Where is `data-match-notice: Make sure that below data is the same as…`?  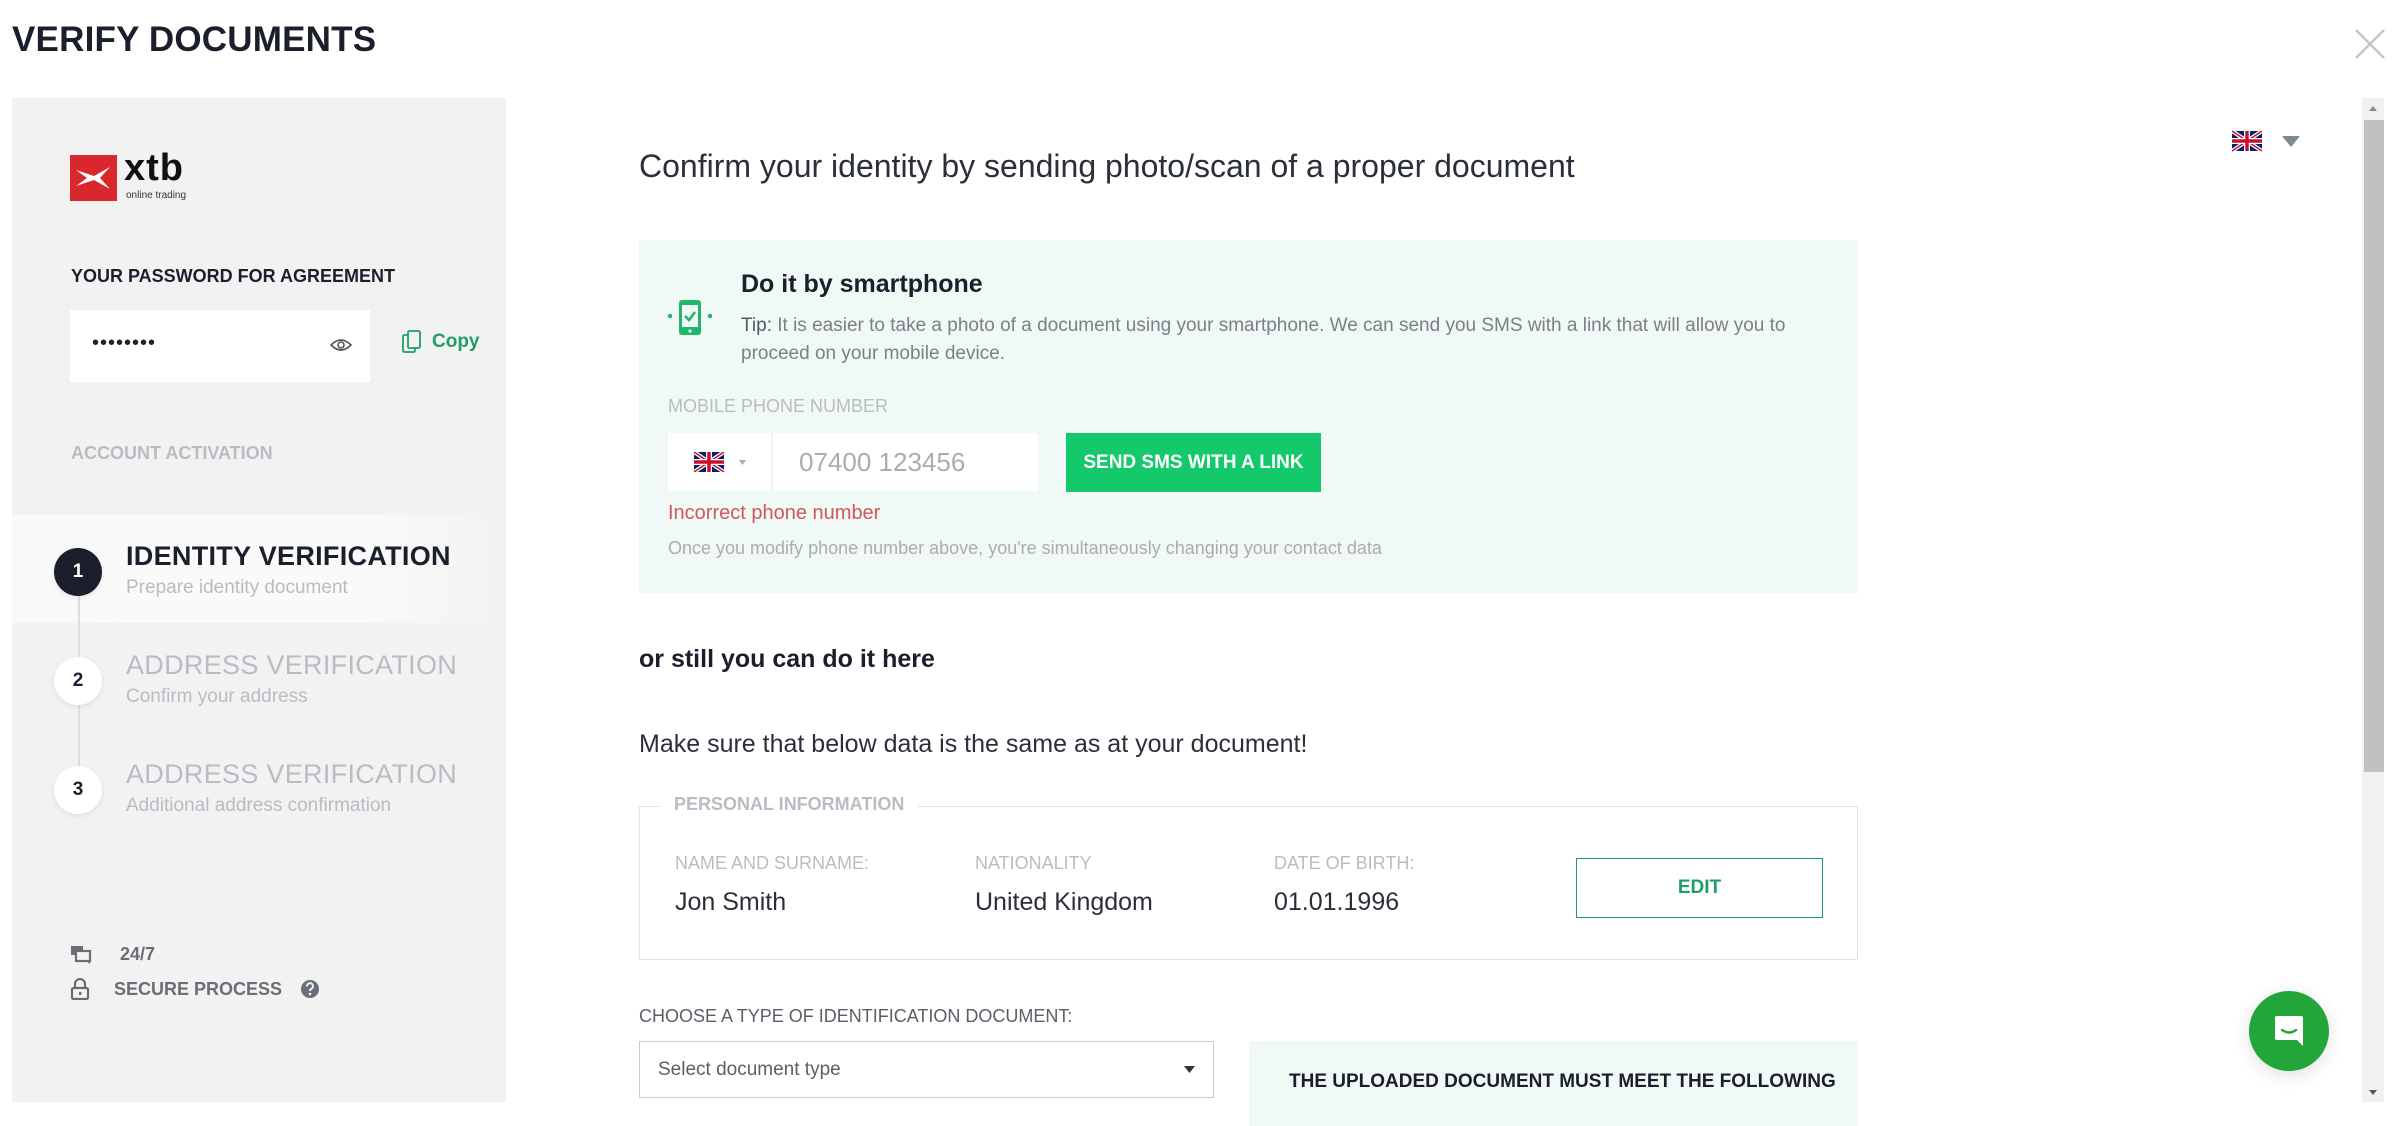
data-match-notice: Make sure that below data is the same as… is located at coordinates (973, 744).